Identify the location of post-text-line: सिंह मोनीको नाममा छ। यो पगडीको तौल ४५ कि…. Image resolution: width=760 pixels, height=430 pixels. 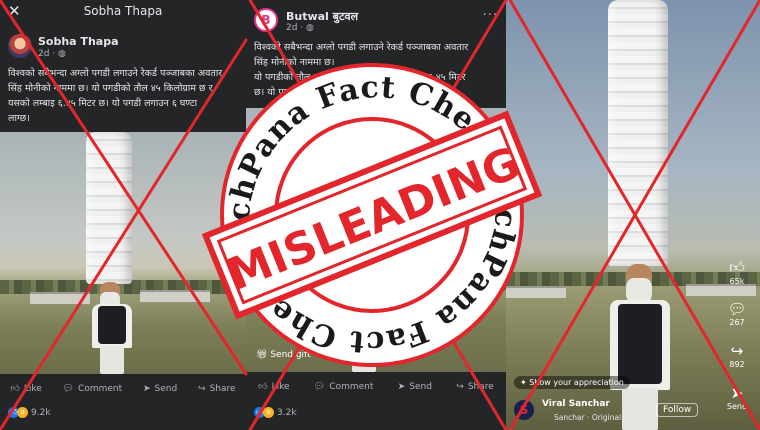
(110, 88).